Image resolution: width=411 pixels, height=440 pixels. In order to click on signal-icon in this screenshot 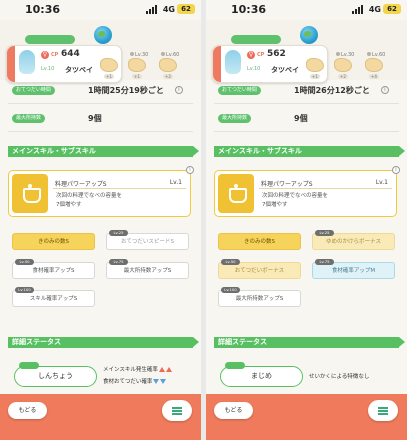, I will do `click(152, 9)`.